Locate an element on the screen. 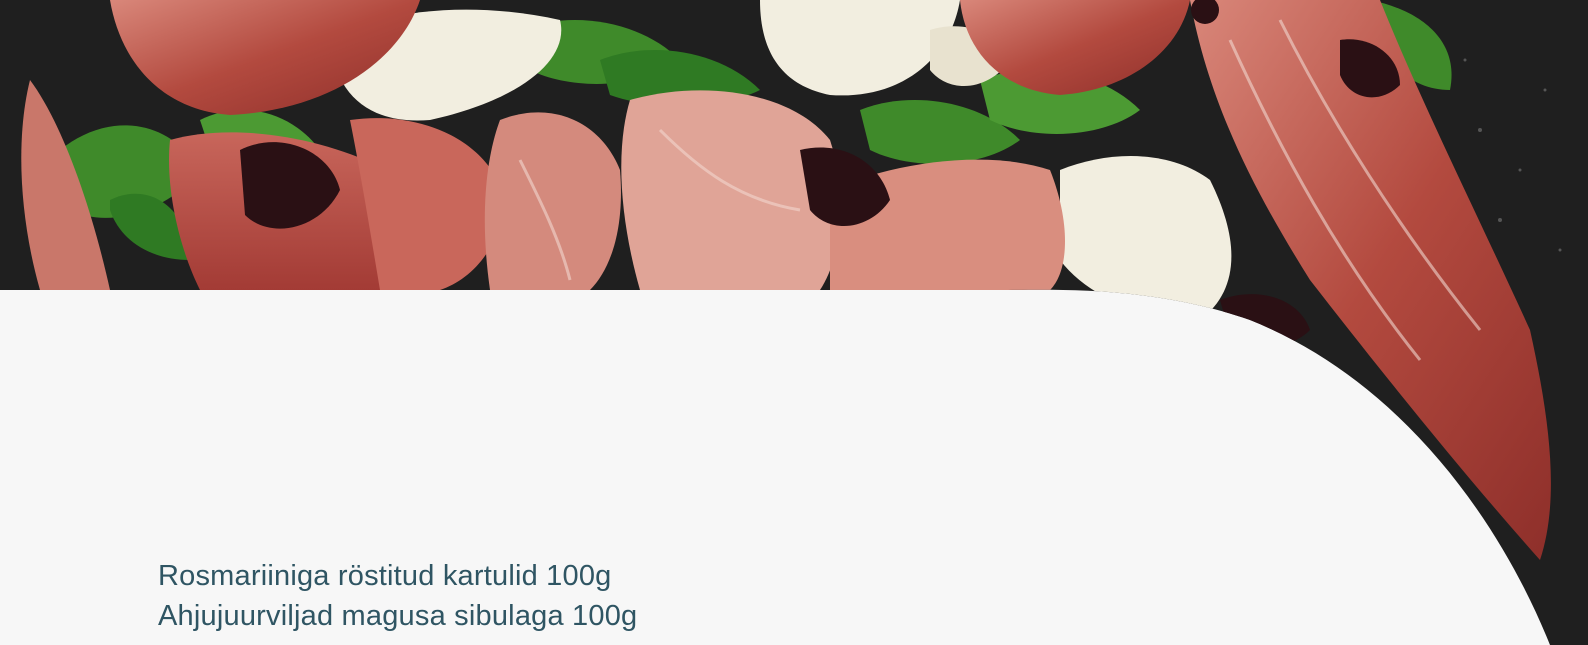 The width and height of the screenshot is (1588, 645). list-item: Ahjujuurviljad magusa sibulaga 100g is located at coordinates (398, 616).